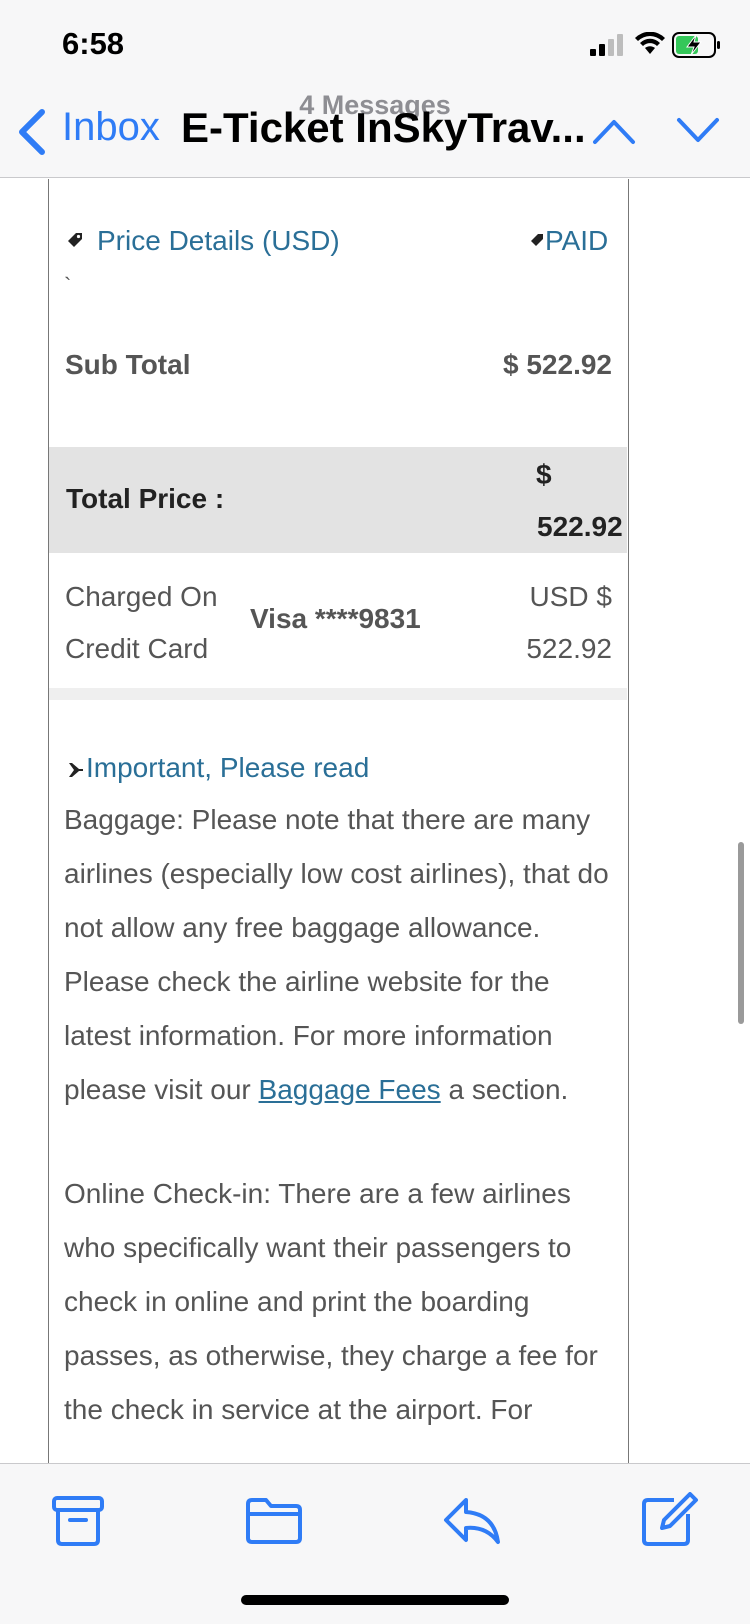 The height and width of the screenshot is (1624, 750). What do you see at coordinates (544, 474) in the screenshot?
I see `total-price-currency: $` at bounding box center [544, 474].